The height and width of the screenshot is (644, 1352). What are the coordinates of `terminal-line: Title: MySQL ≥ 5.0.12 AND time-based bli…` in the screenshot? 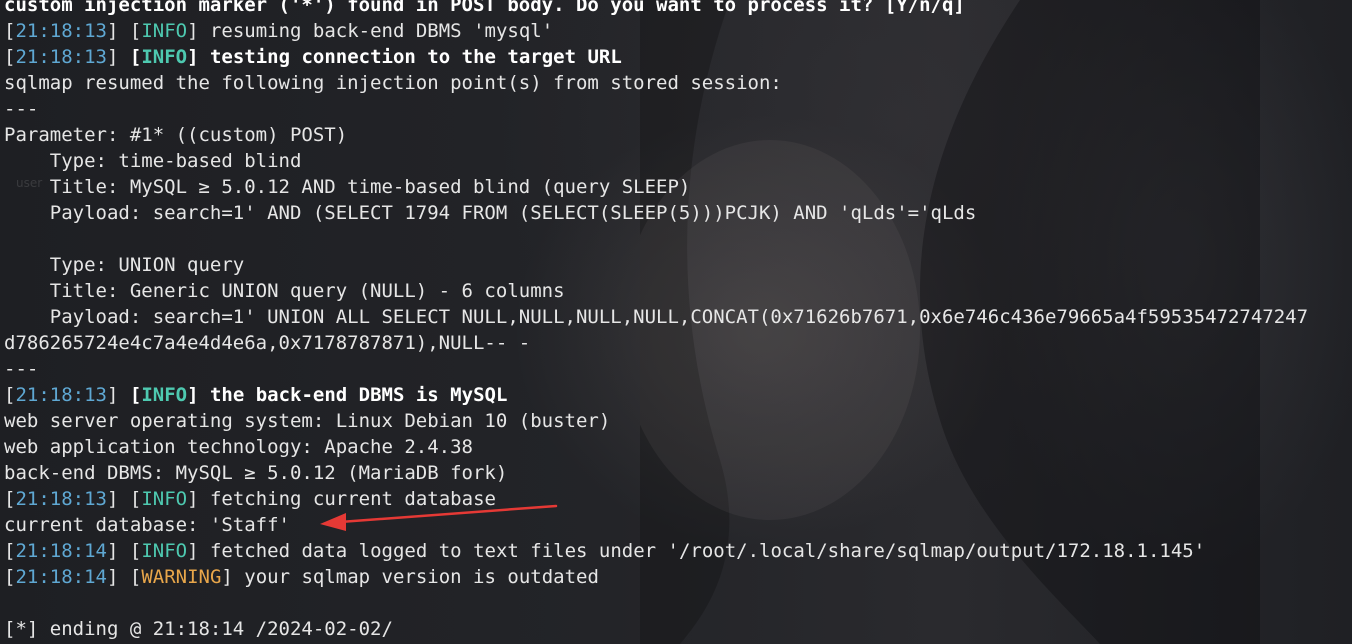 It's located at (678, 187).